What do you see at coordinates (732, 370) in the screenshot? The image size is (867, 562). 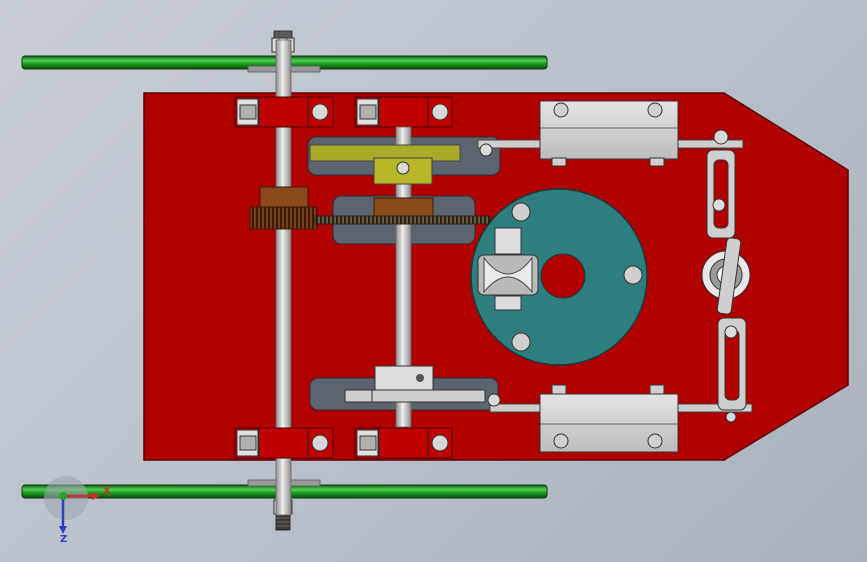 I see `lower-linkage-arm` at bounding box center [732, 370].